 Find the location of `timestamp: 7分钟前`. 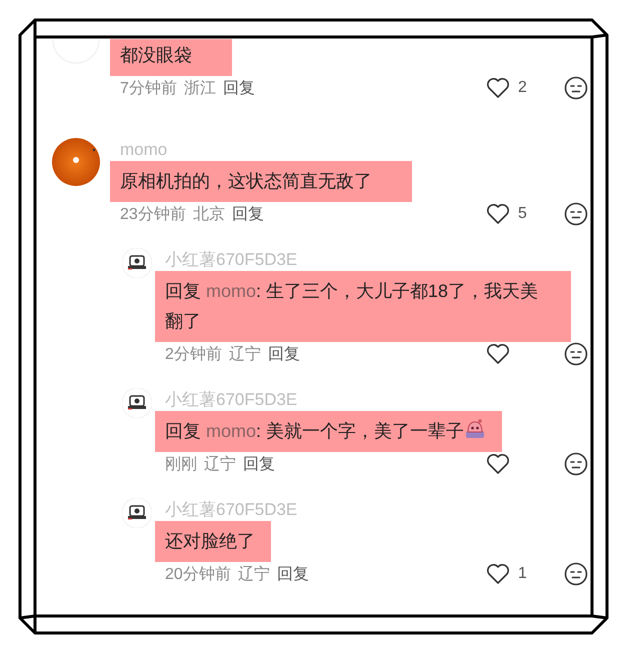

timestamp: 7分钟前 is located at coordinates (148, 88).